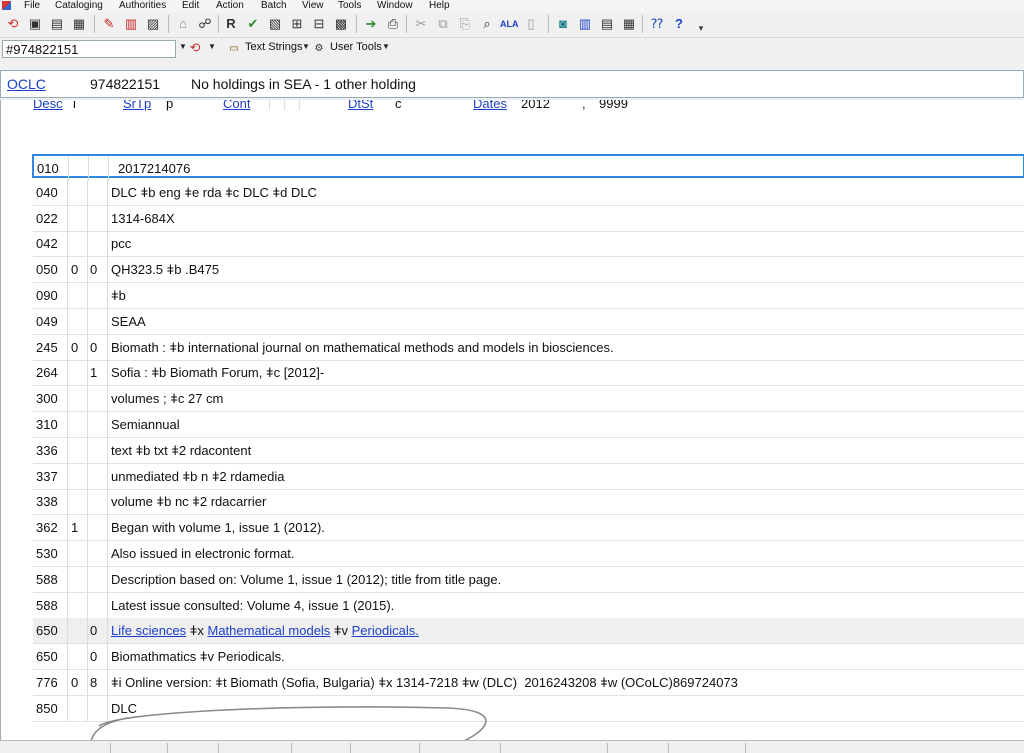  What do you see at coordinates (51, 450) in the screenshot?
I see `field-tag: 336` at bounding box center [51, 450].